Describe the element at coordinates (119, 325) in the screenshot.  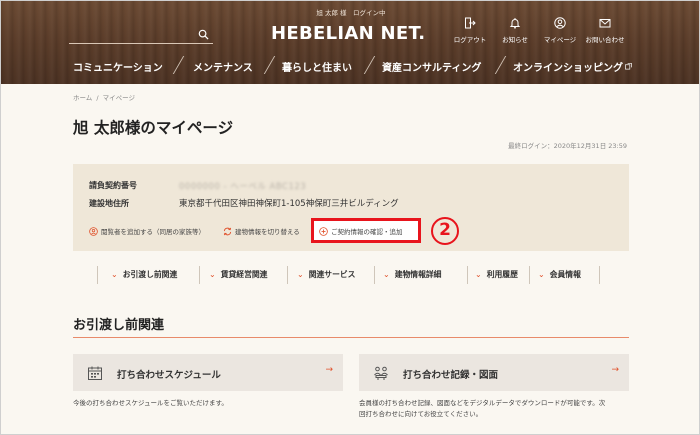
I see `section-title: お引渡し前関連` at that location.